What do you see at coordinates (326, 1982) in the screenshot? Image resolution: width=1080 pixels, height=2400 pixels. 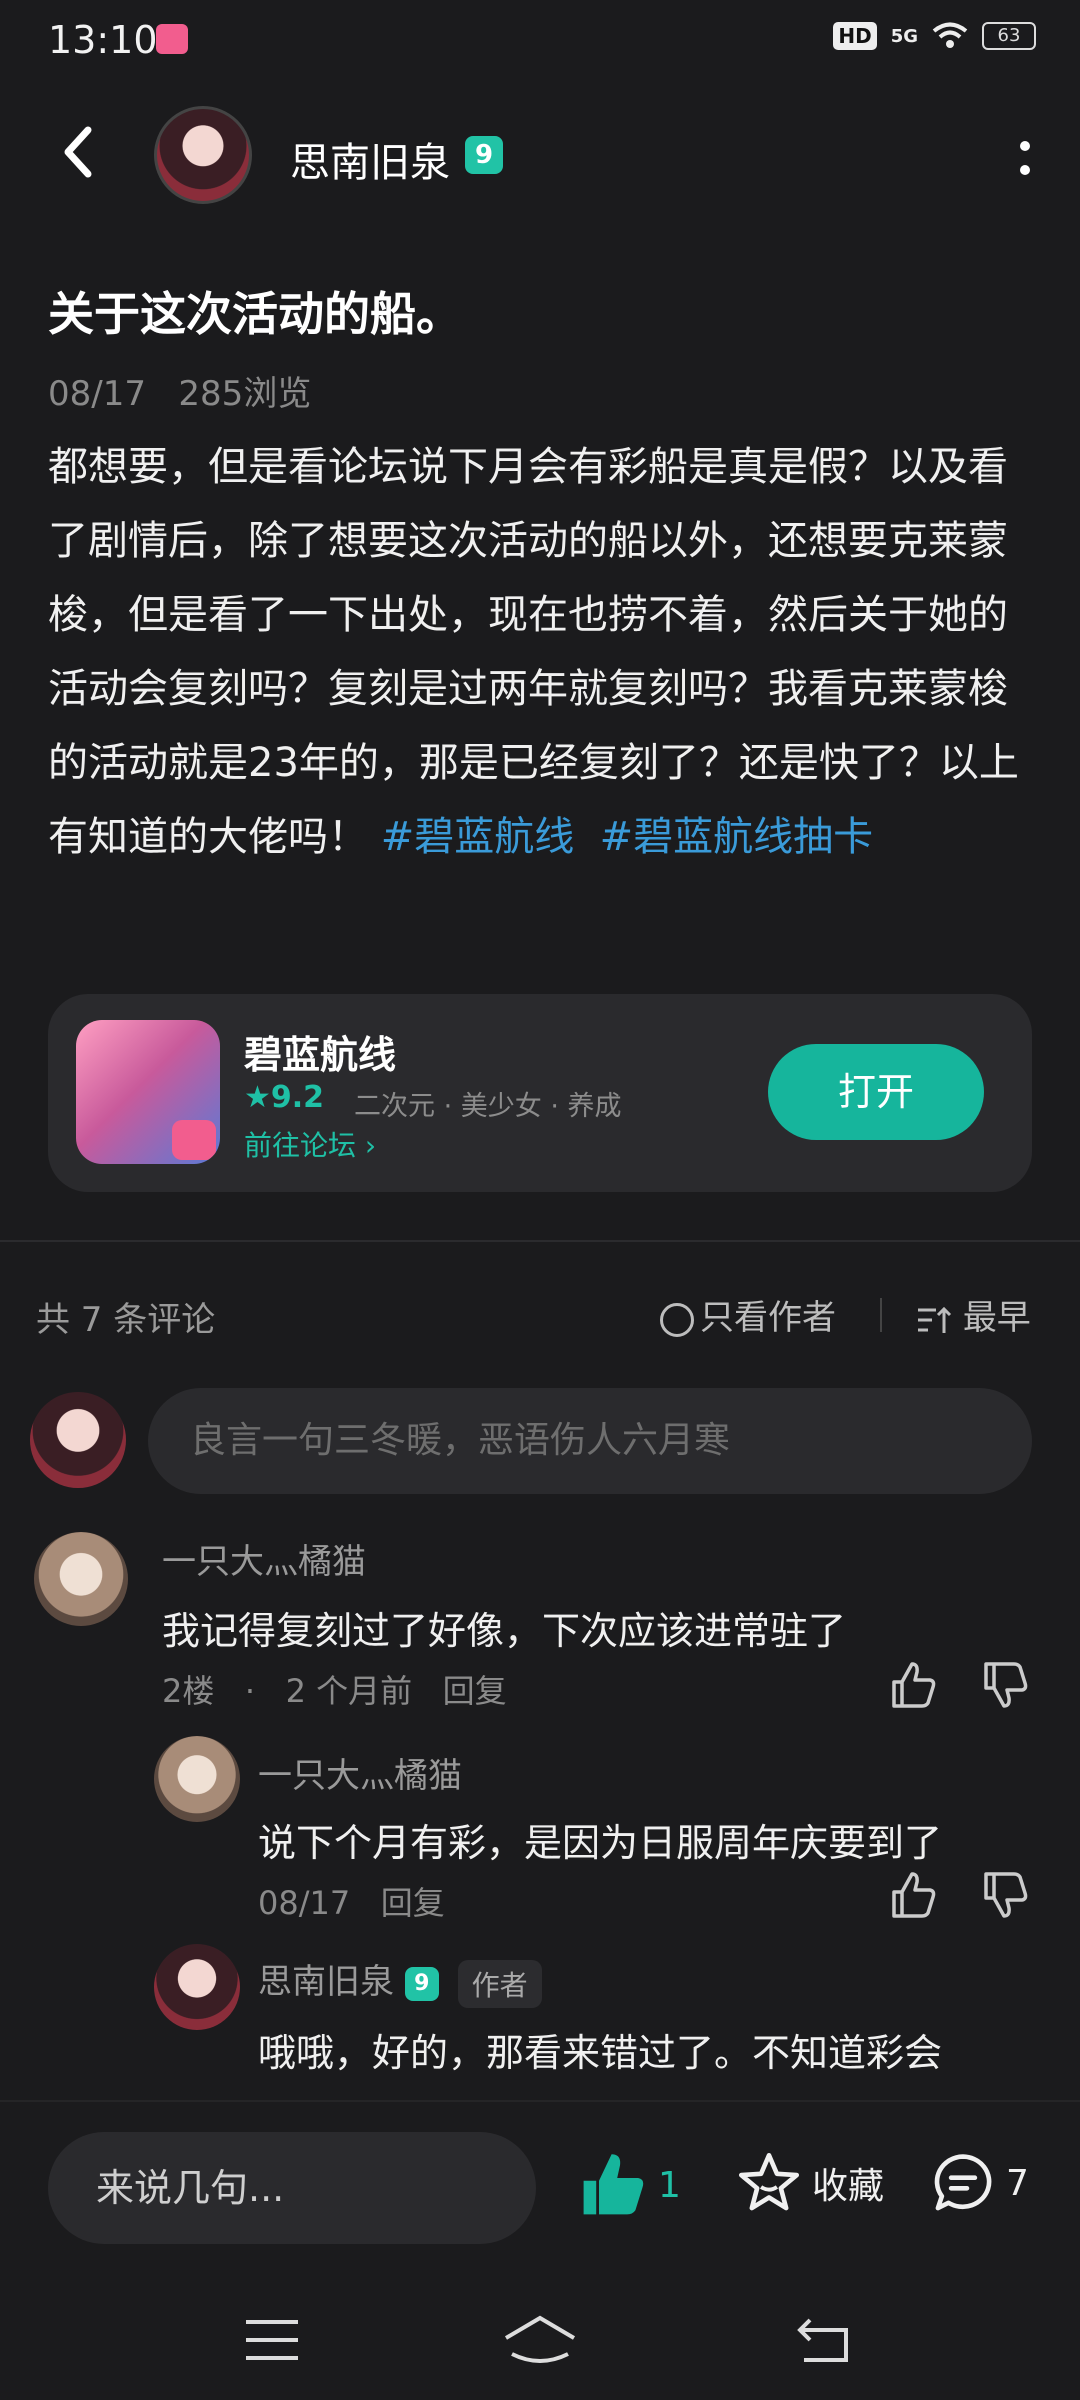 I see `replier-name: 思南旧泉` at bounding box center [326, 1982].